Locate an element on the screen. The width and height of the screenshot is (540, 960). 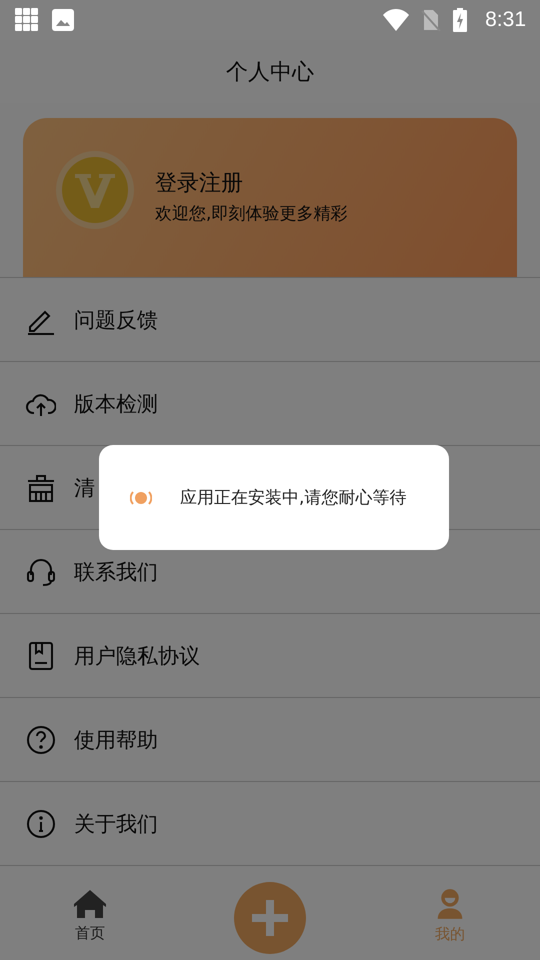
headset-icon is located at coordinates (41, 571).